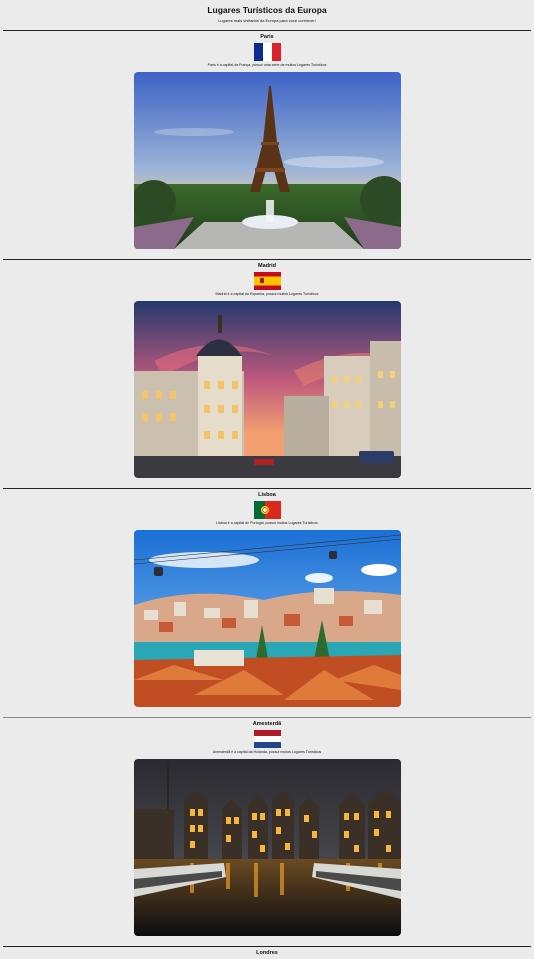 The image size is (534, 959). Describe the element at coordinates (267, 847) in the screenshot. I see `amsterdam-canal-photo` at that location.